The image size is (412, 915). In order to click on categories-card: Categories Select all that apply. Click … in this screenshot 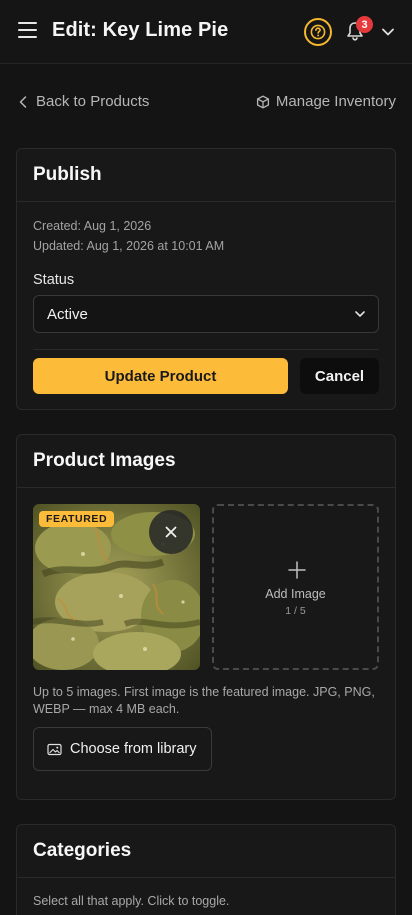, I will do `click(206, 869)`.